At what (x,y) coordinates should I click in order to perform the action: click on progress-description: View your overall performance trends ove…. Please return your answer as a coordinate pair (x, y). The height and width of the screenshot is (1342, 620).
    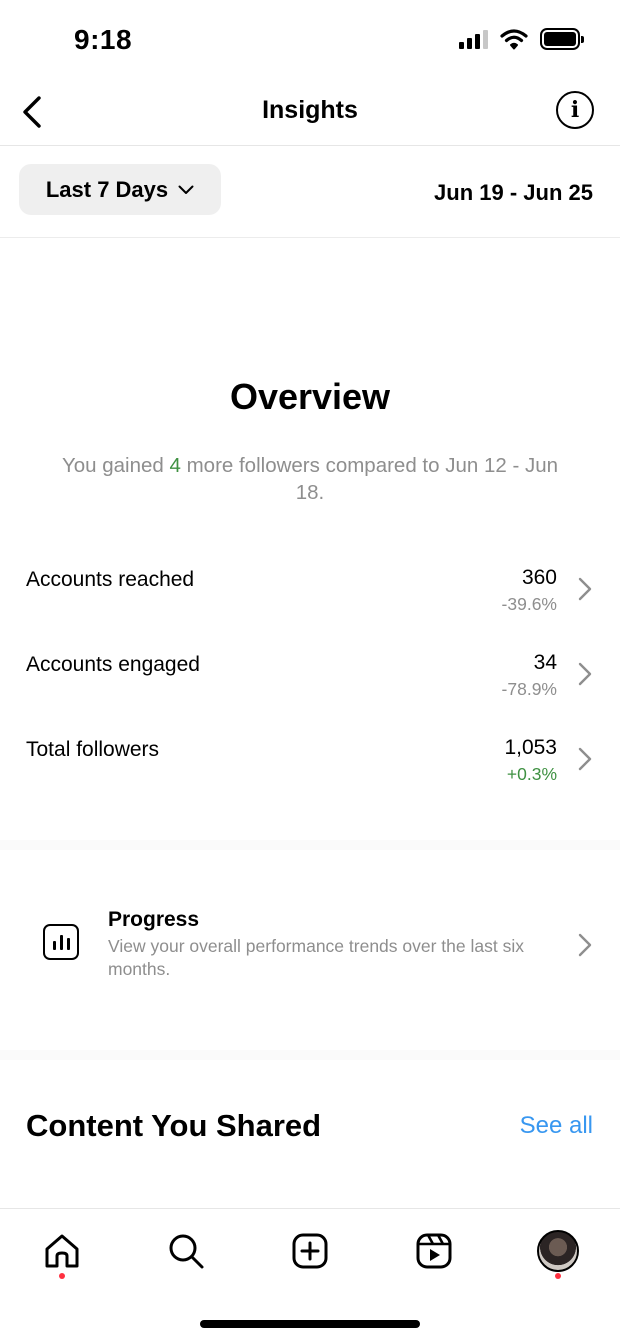
    Looking at the image, I should click on (316, 957).